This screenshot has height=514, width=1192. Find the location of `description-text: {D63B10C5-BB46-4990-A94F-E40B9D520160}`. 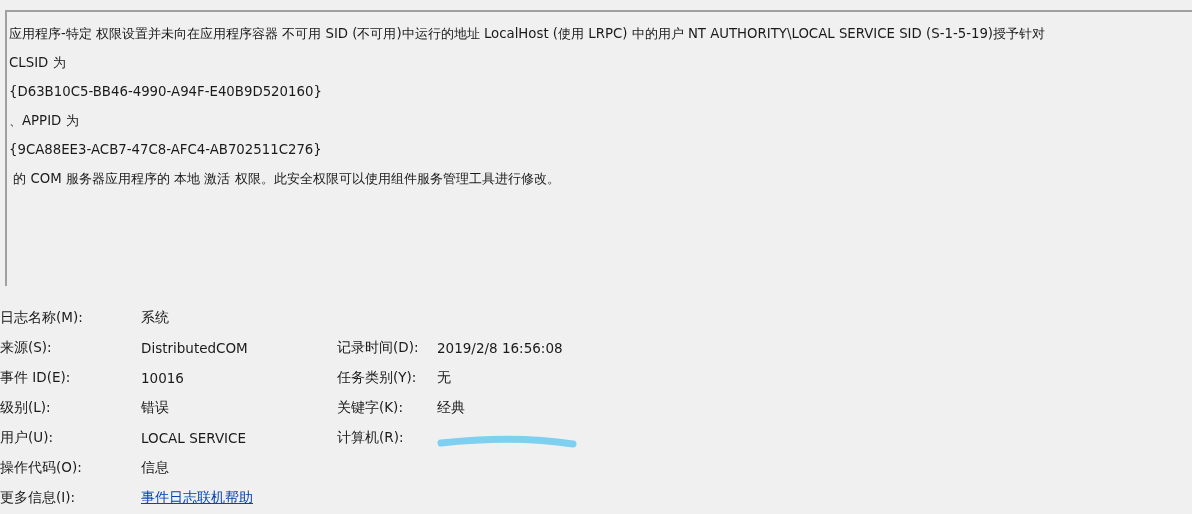

description-text: {D63B10C5-BB46-4990-A94F-E40B9D520160} is located at coordinates (166, 92).